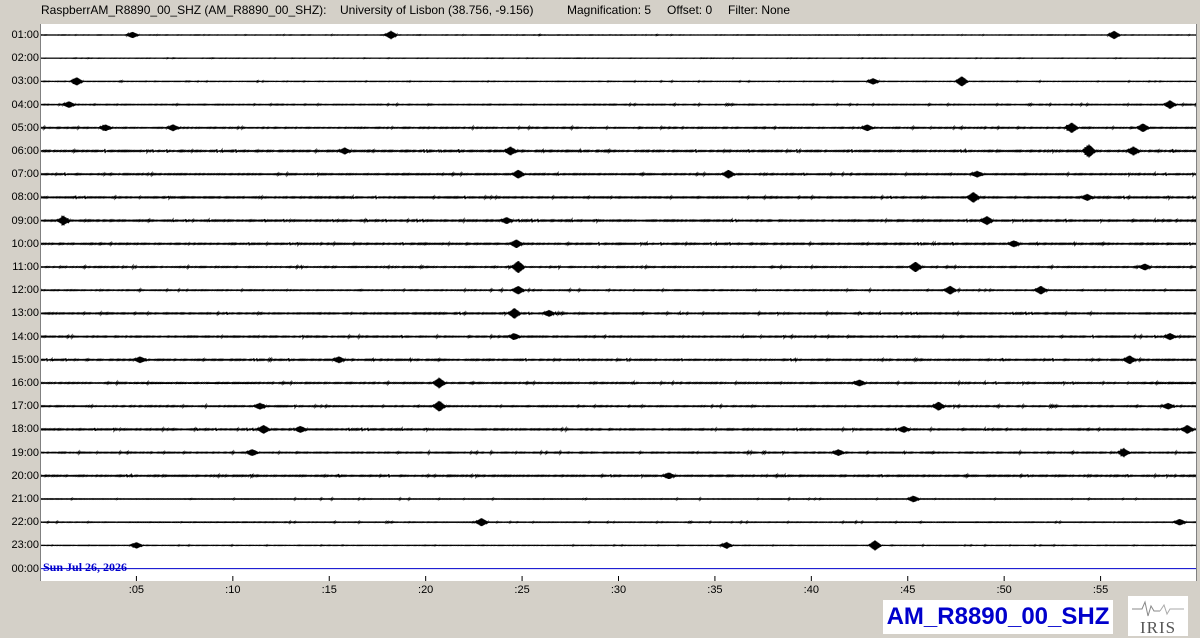  What do you see at coordinates (25, 545) in the screenshot?
I see `row-label: 23:00` at bounding box center [25, 545].